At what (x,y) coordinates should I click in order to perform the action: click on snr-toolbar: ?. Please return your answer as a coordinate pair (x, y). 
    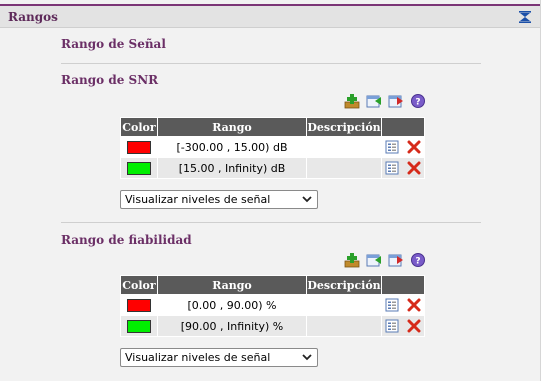
    Looking at the image, I should click on (385, 101).